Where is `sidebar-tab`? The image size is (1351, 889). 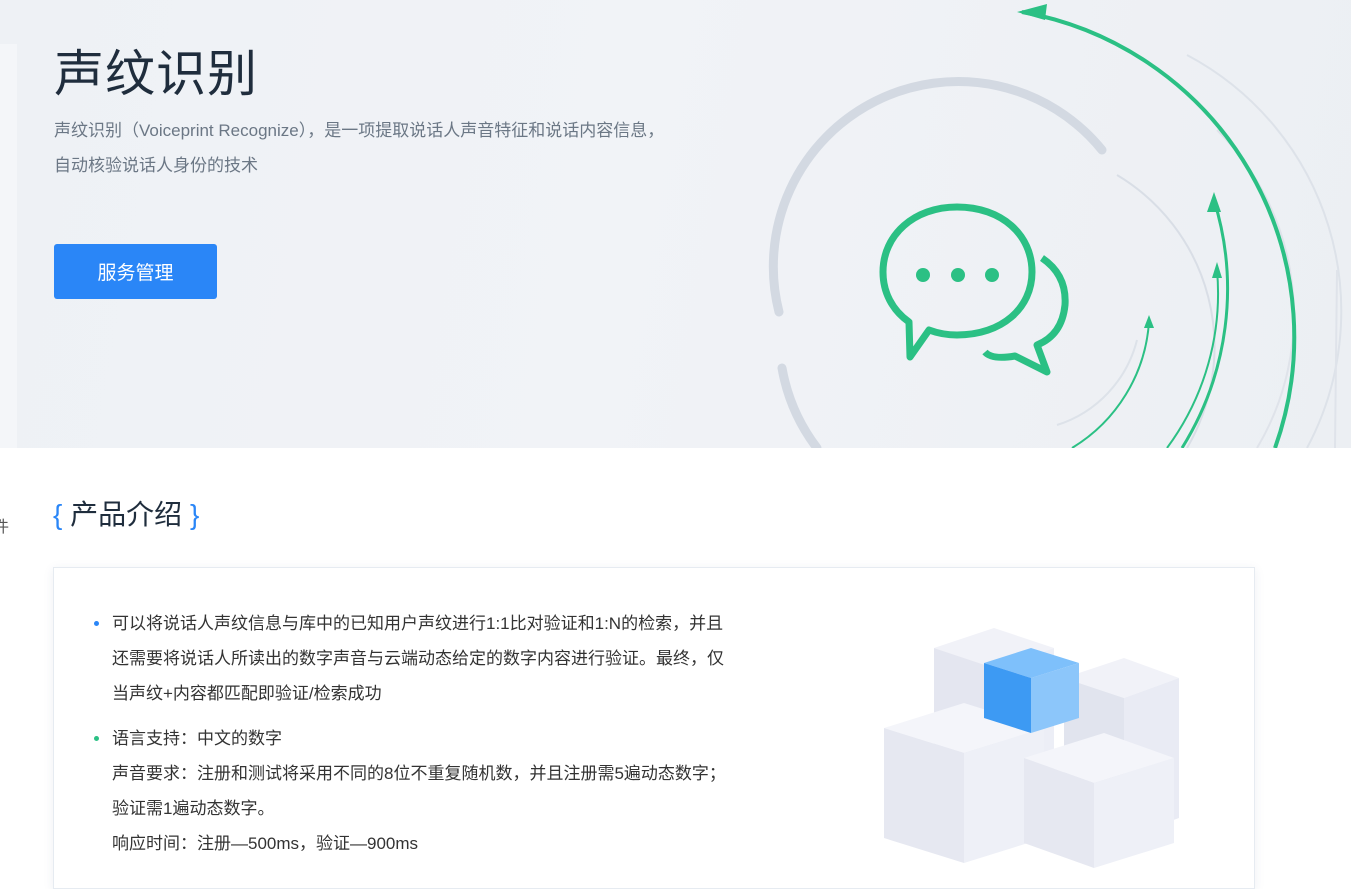
sidebar-tab is located at coordinates (8, 22).